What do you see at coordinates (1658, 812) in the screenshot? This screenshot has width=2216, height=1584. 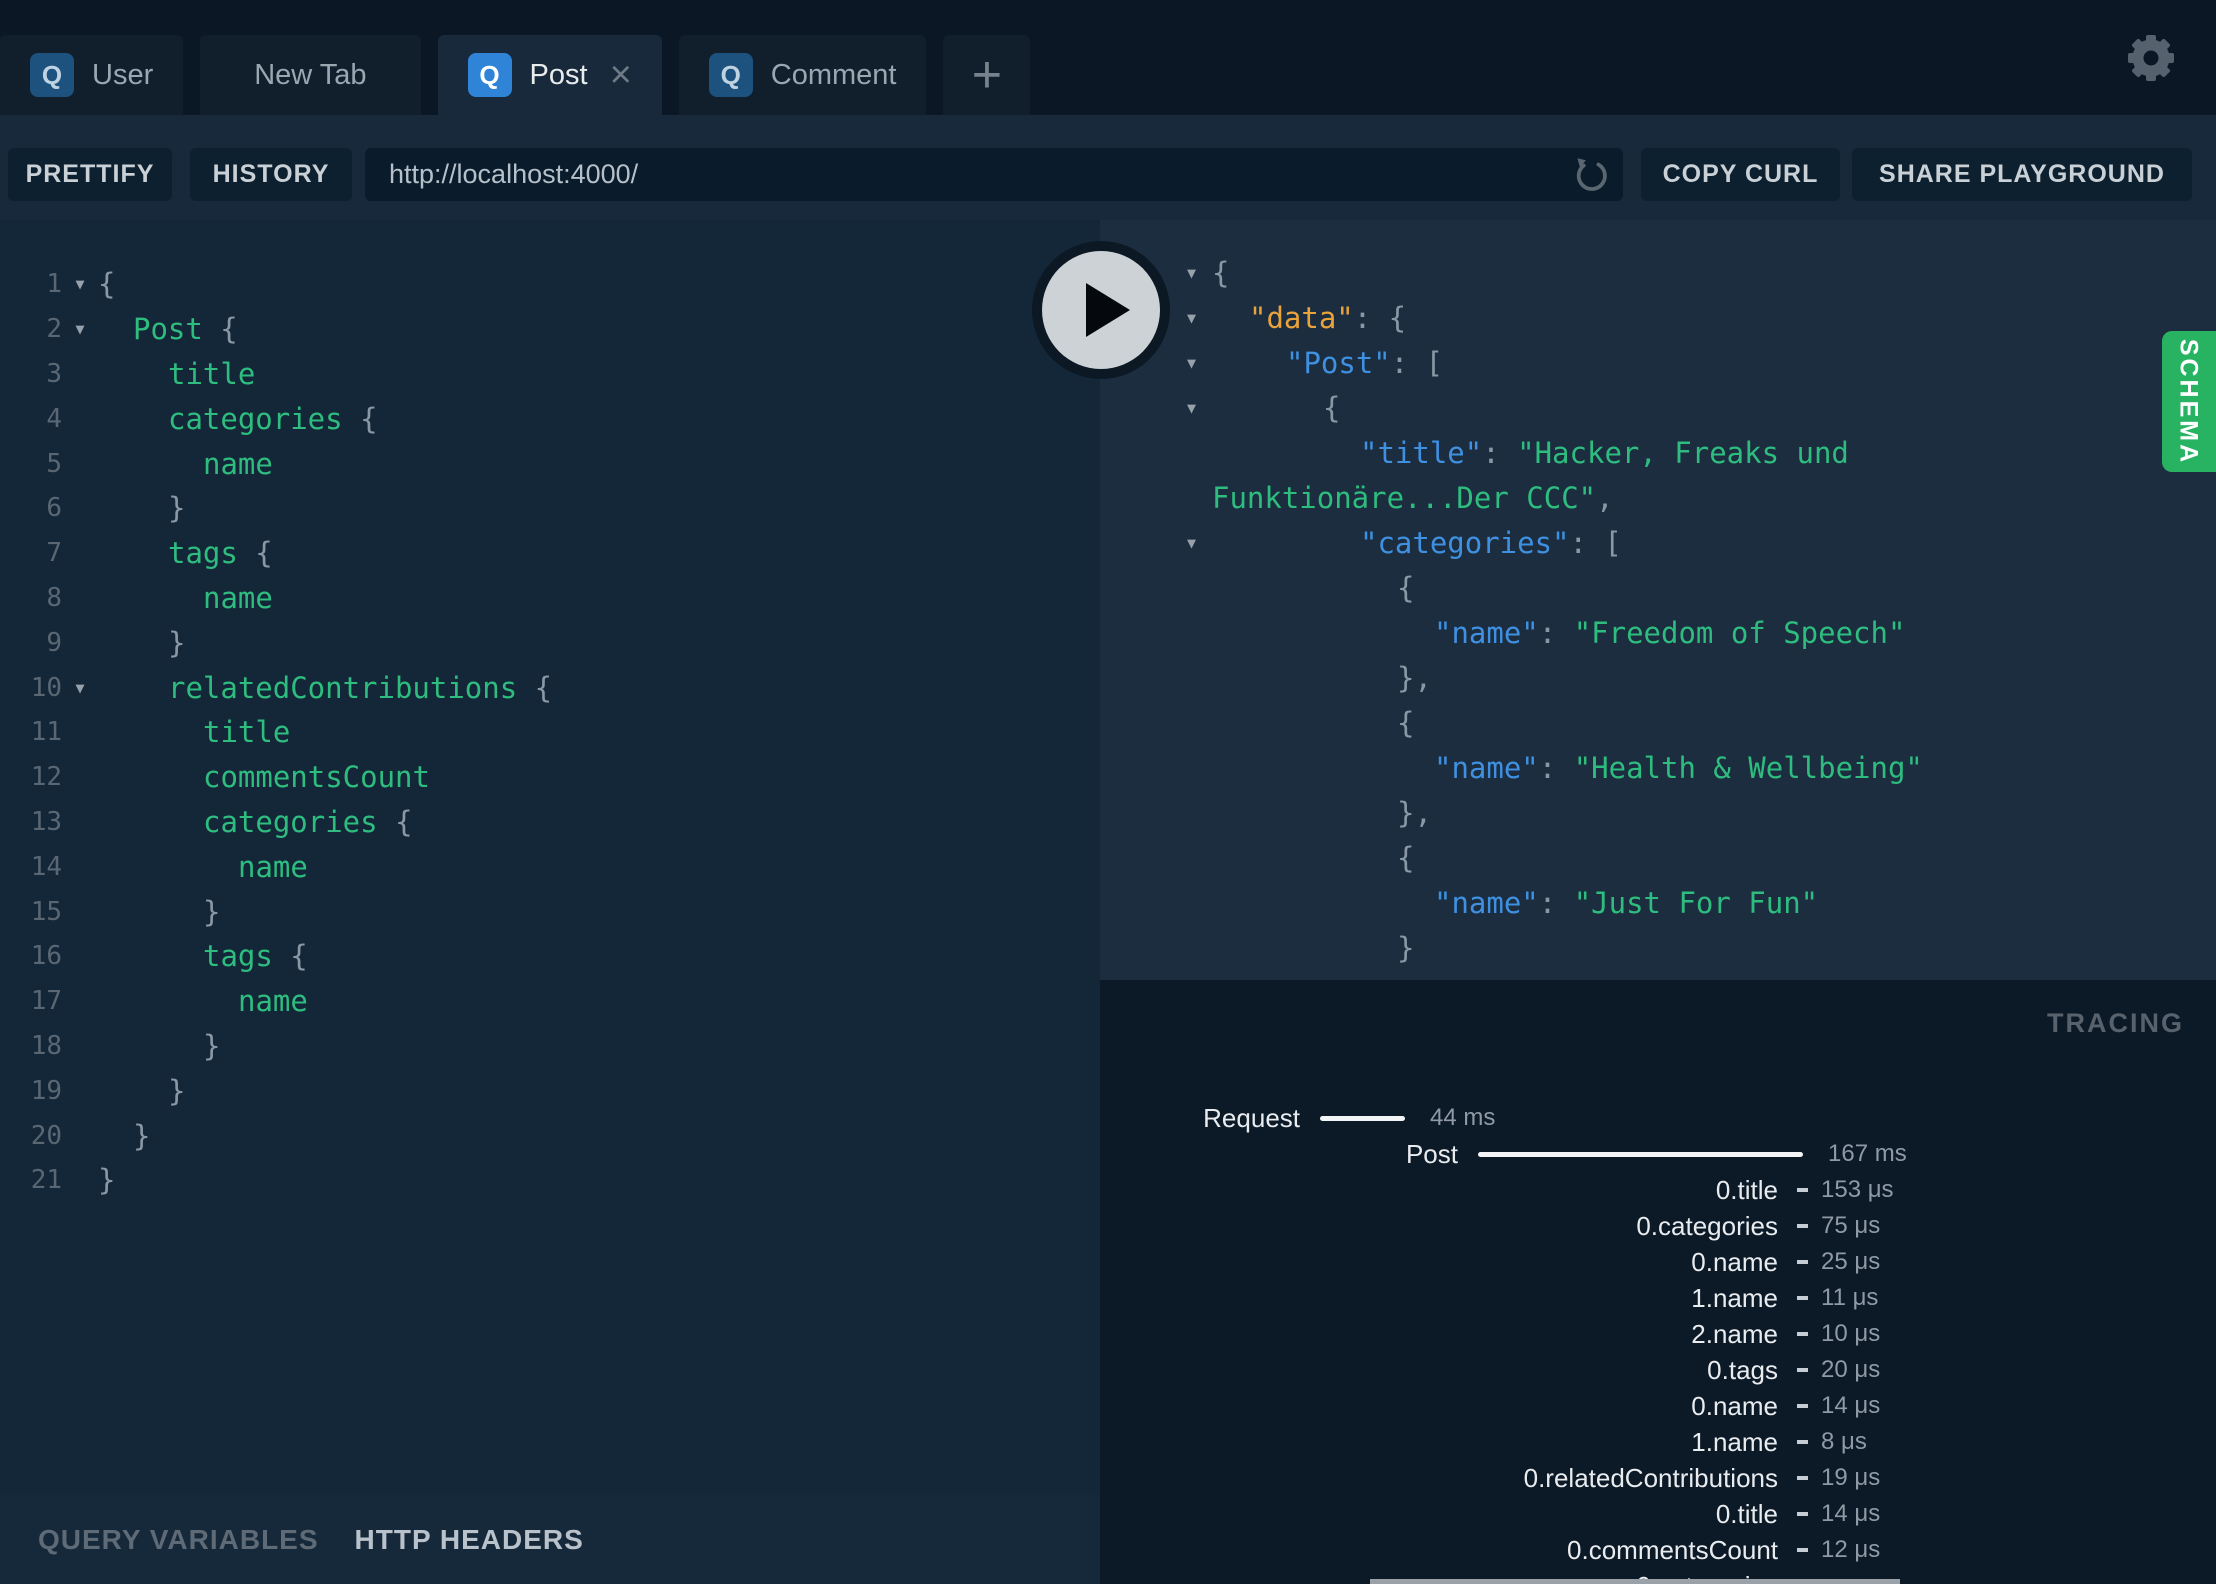 I see `response-line: },` at bounding box center [1658, 812].